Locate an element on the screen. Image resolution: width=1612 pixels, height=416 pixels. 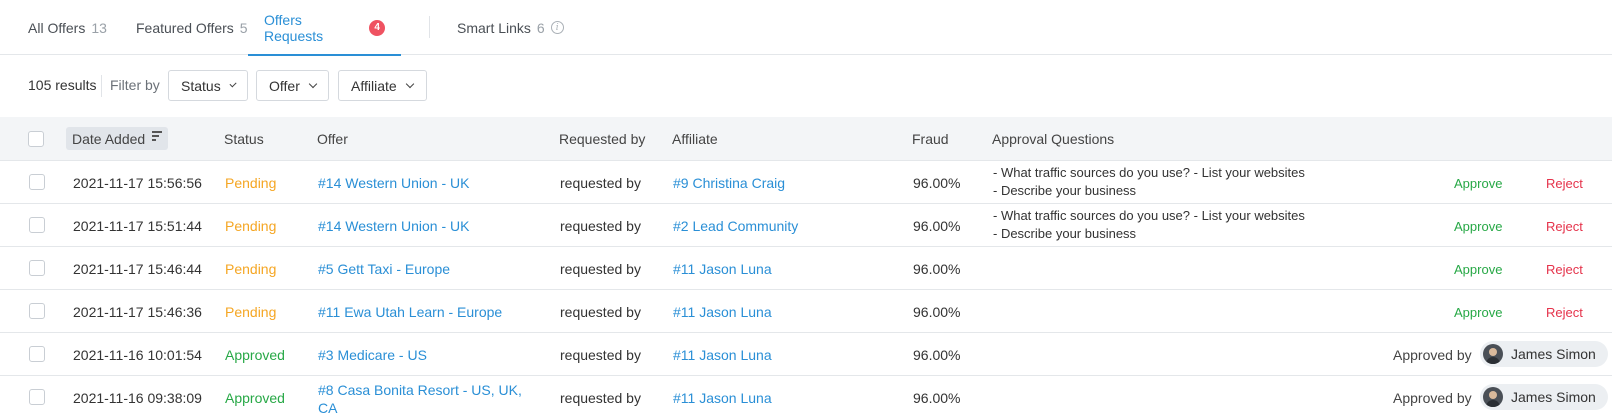
affiliate-filter-dropdown: Affiliate is located at coordinates (382, 85).